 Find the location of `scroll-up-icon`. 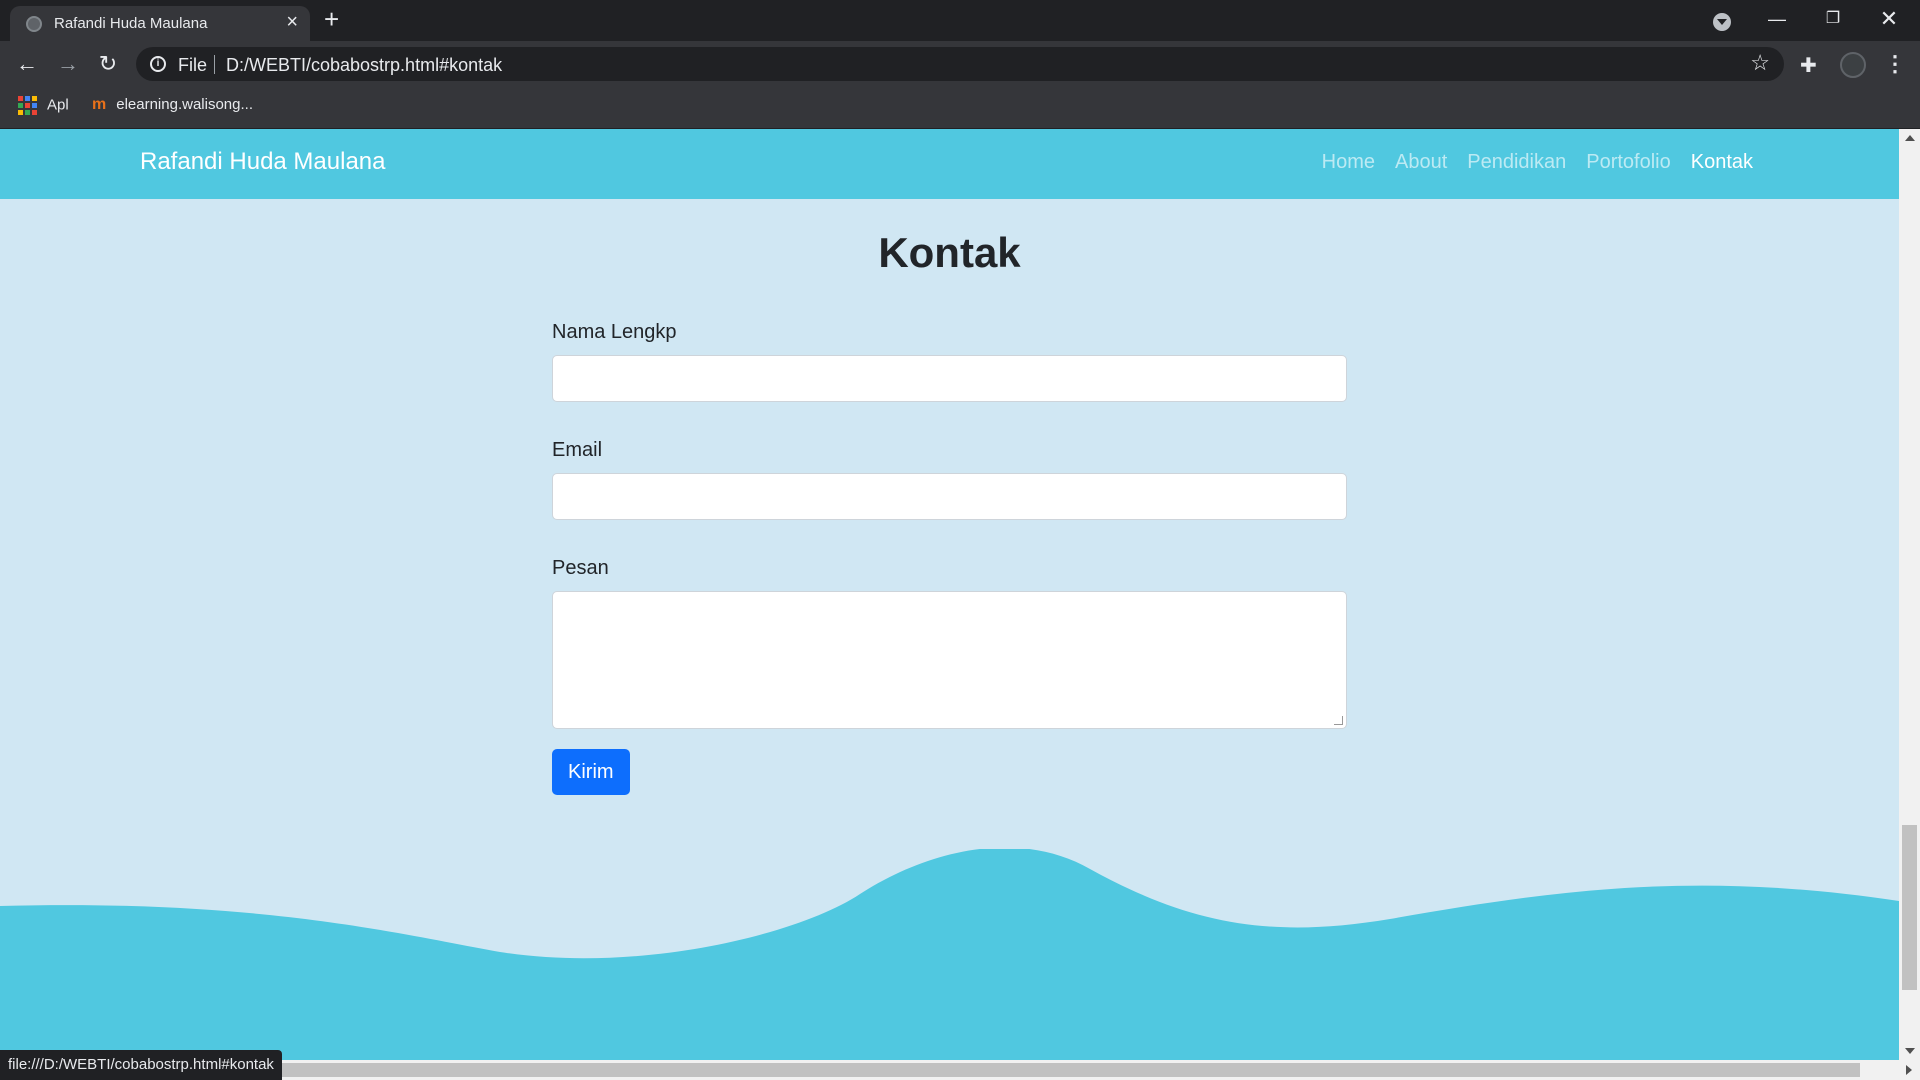

scroll-up-icon is located at coordinates (1910, 138).